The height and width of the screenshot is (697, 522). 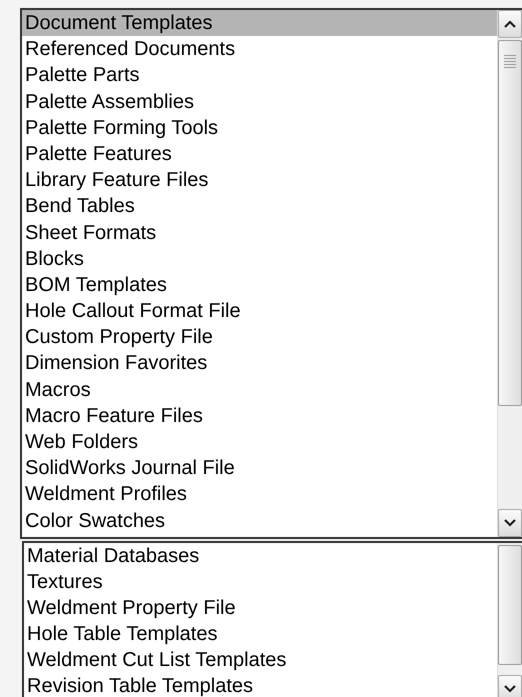 I want to click on list-item: Web Folders, so click(x=80, y=442).